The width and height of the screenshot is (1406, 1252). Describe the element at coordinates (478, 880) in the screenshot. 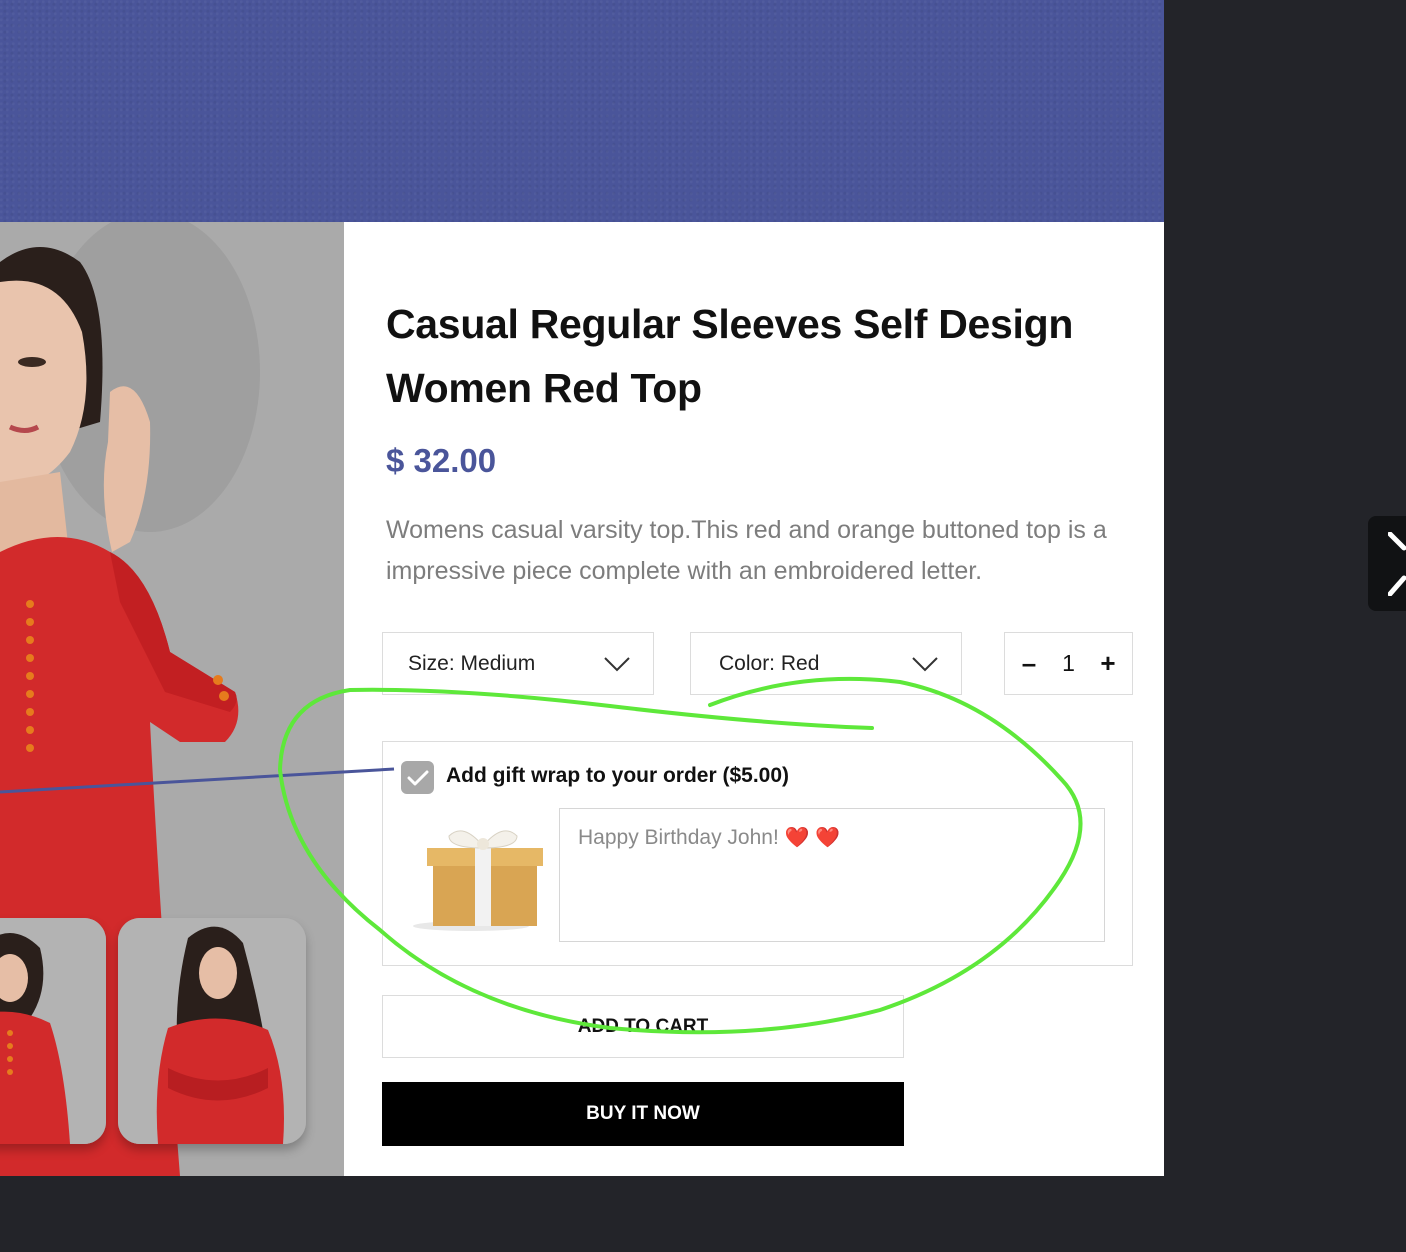

I see `gift-box-icon` at that location.